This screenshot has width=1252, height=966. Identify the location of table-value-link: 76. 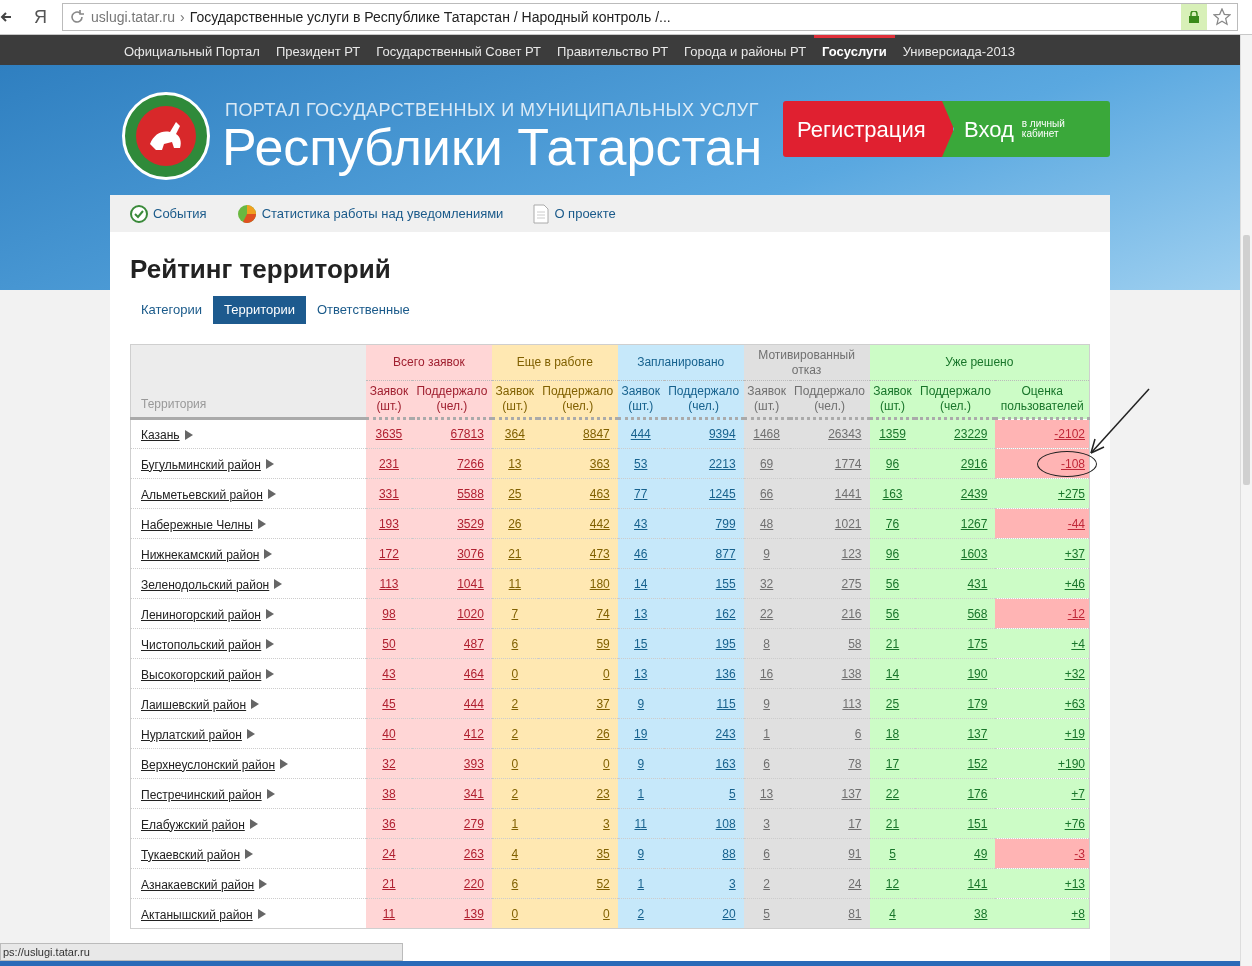
(892, 523).